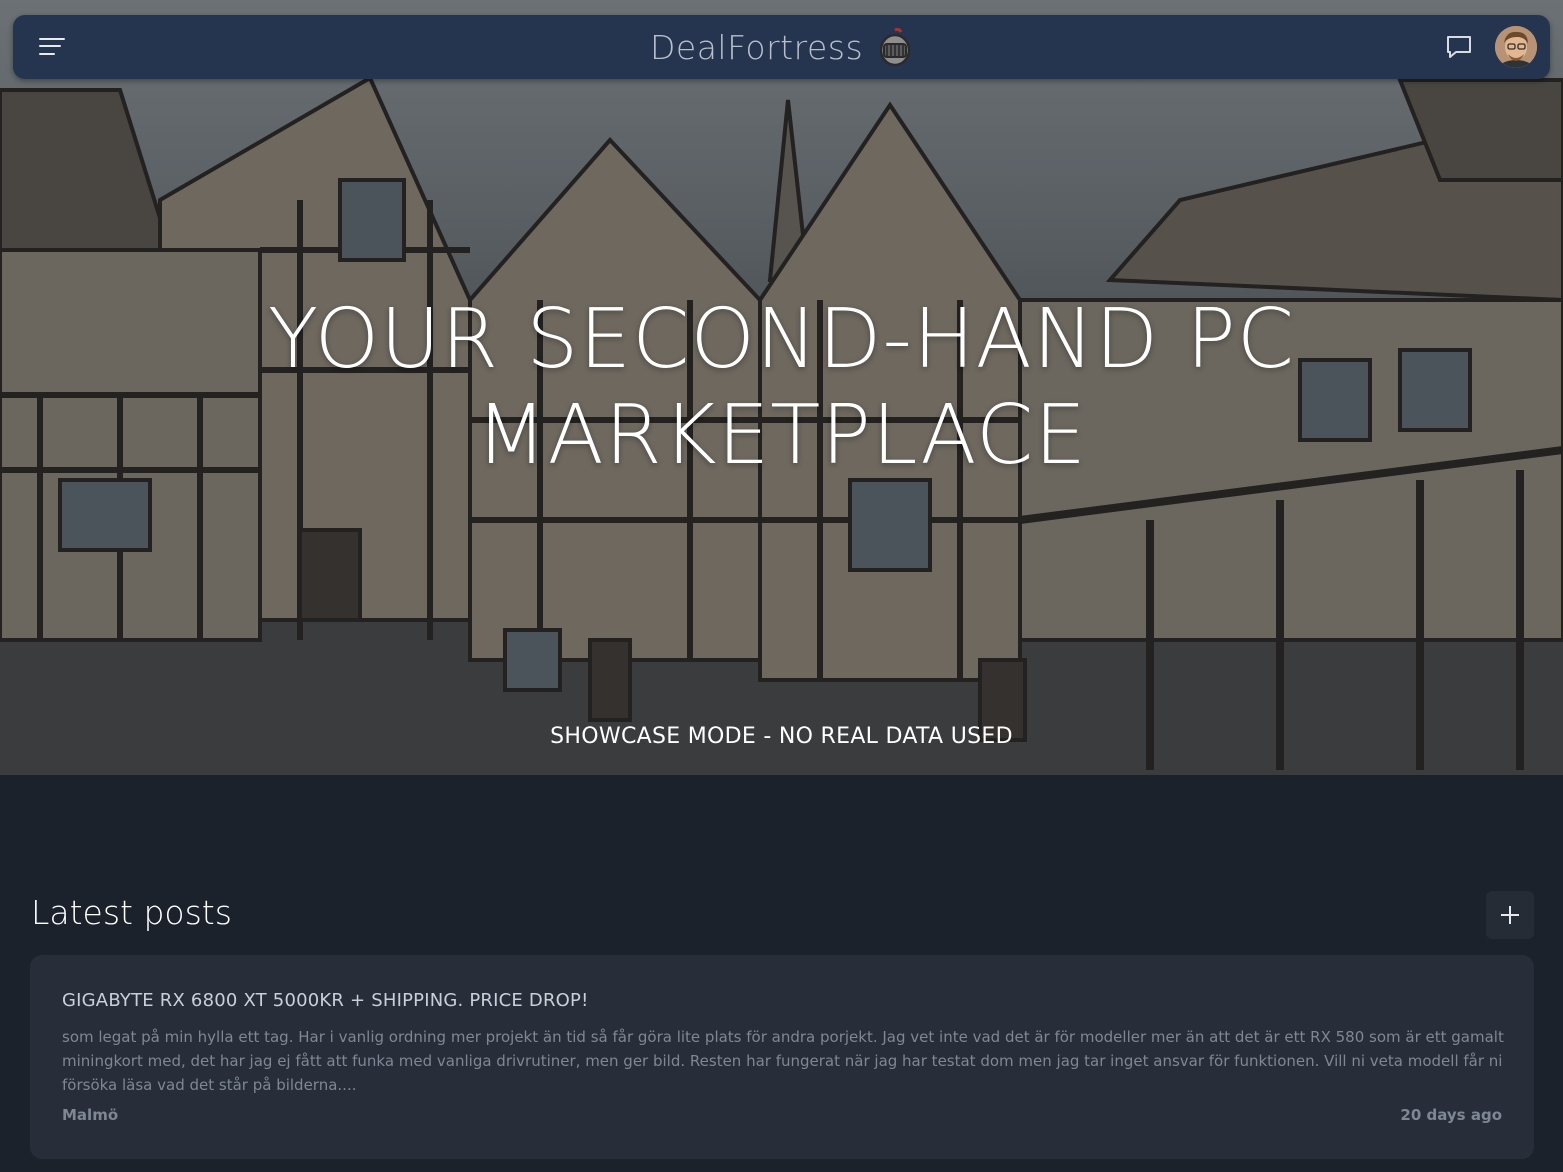 The image size is (1563, 1172). I want to click on post-location: Malmö, so click(90, 1115).